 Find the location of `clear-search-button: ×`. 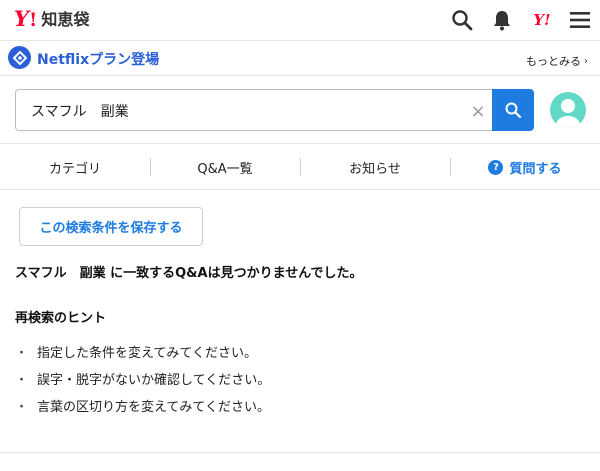

clear-search-button: × is located at coordinates (478, 111).